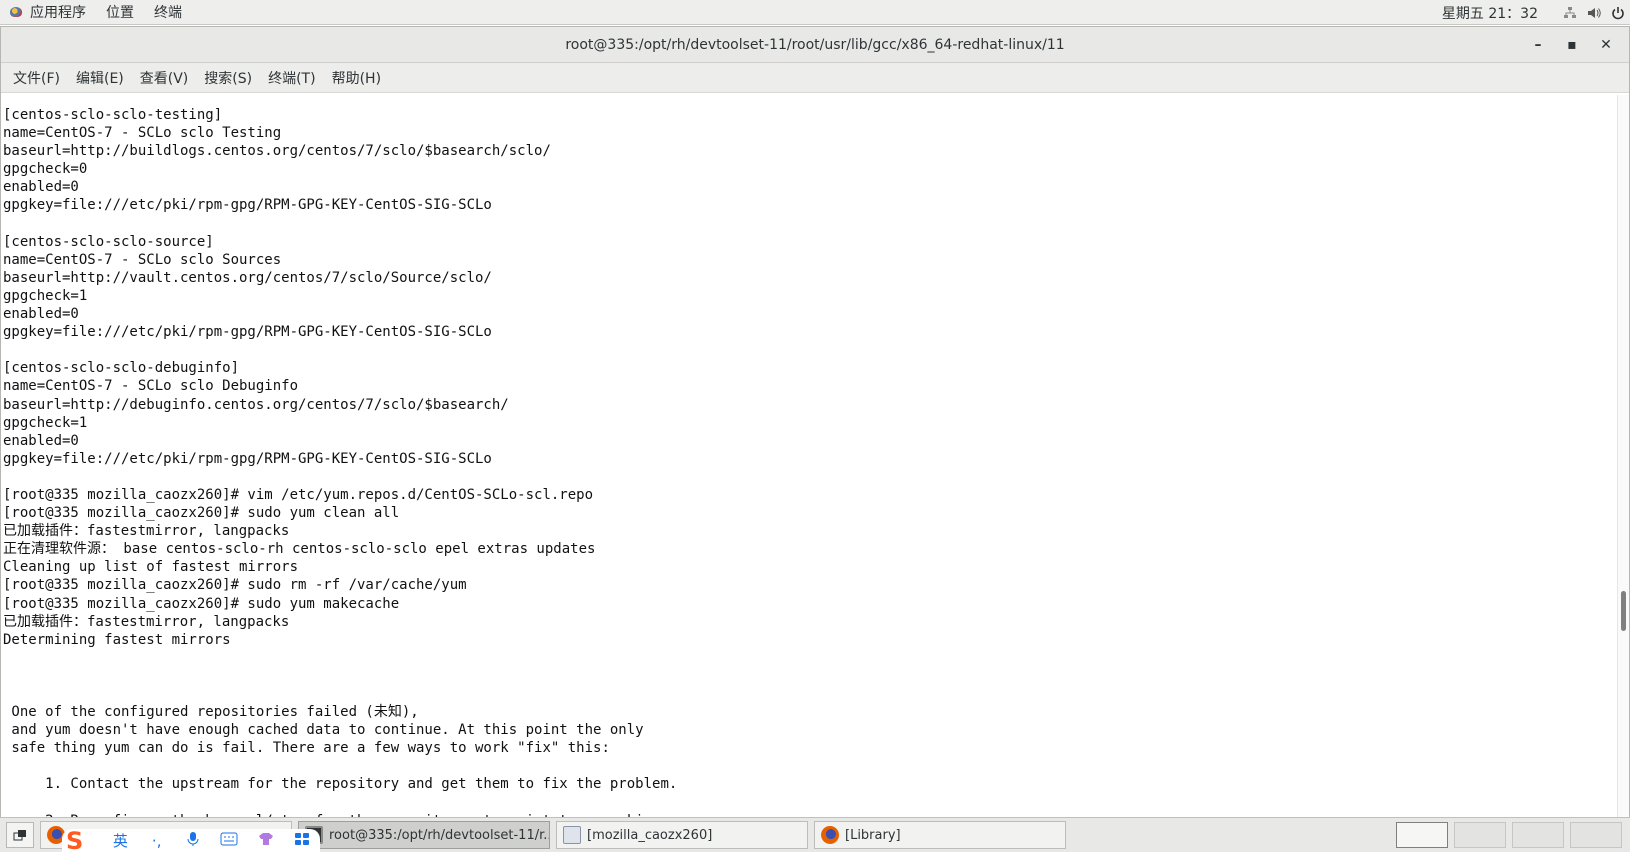 This screenshot has height=852, width=1630. I want to click on gnome-foot-icon, so click(16, 12).